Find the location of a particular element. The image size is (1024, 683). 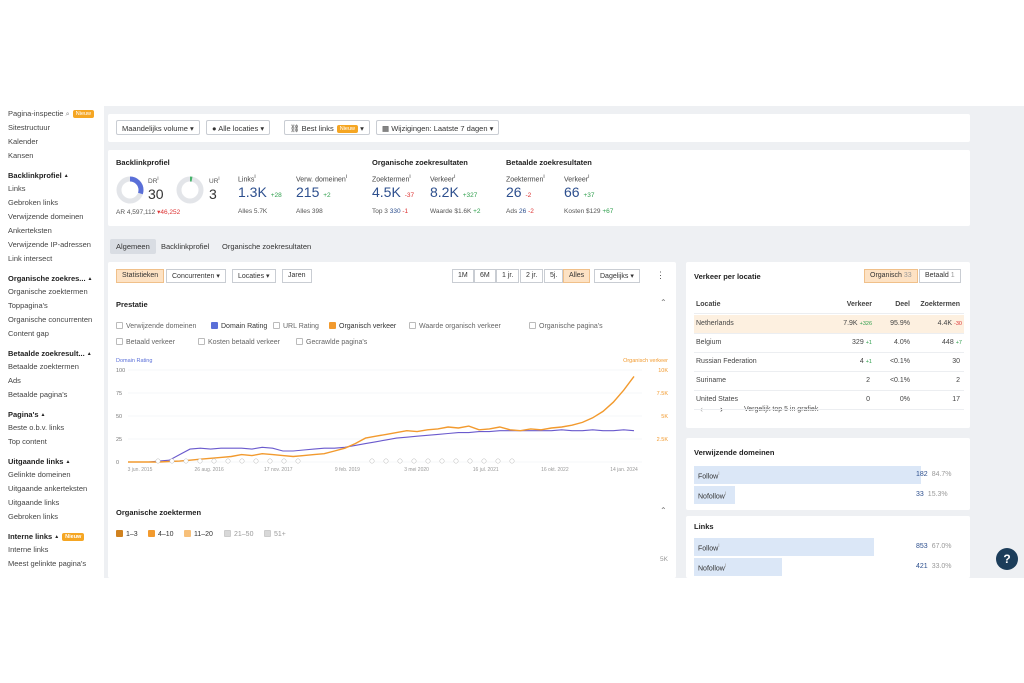

column-header: Deel is located at coordinates (902, 304).